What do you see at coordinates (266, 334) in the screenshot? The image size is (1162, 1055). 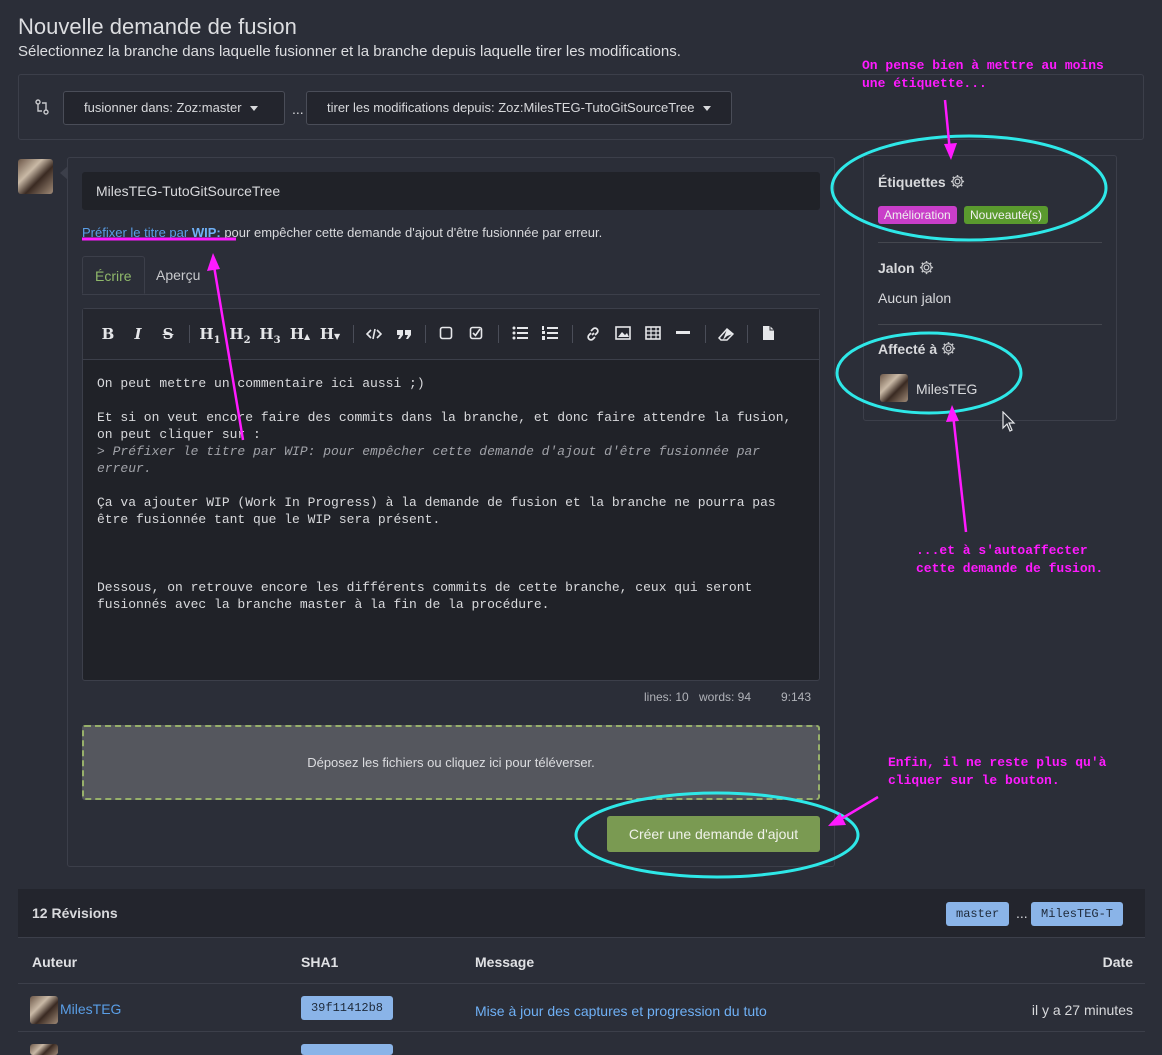 I see `heading3-label: H` at bounding box center [266, 334].